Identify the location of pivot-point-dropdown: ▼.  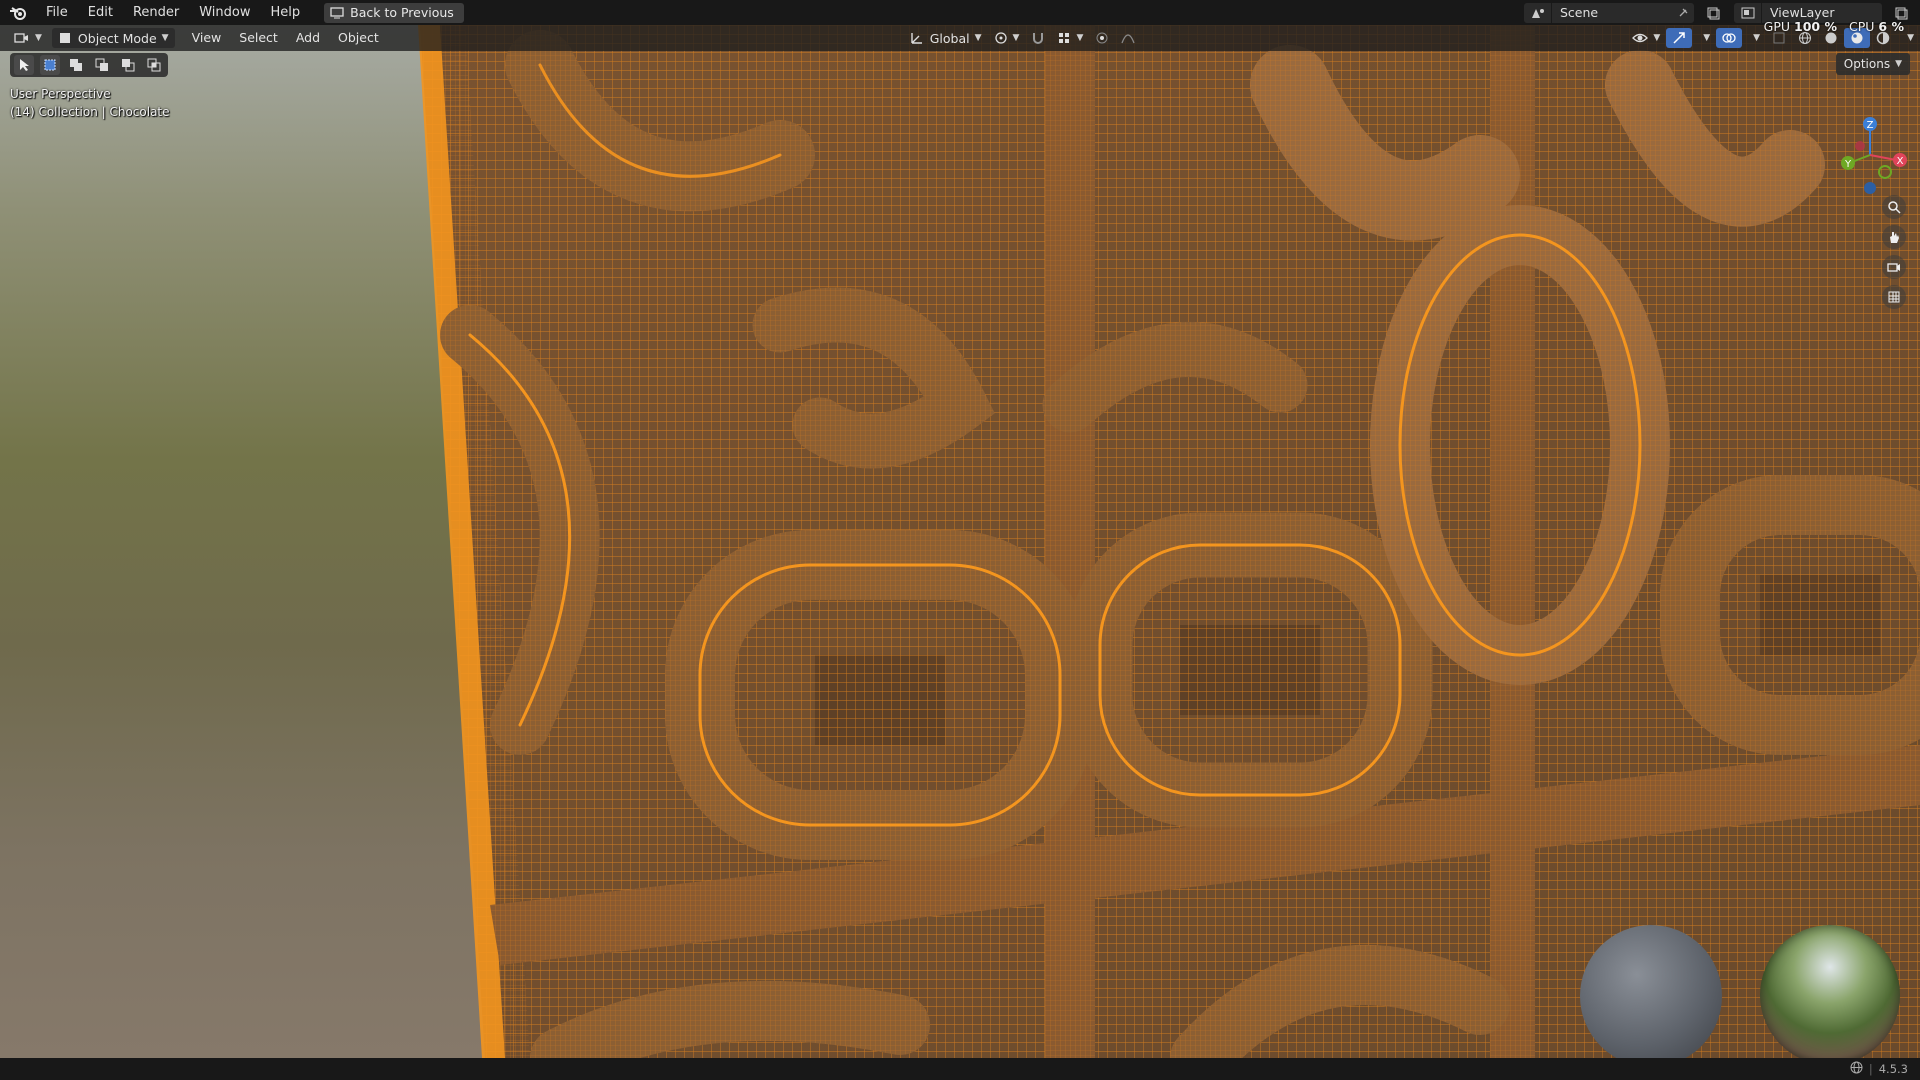
(1007, 38).